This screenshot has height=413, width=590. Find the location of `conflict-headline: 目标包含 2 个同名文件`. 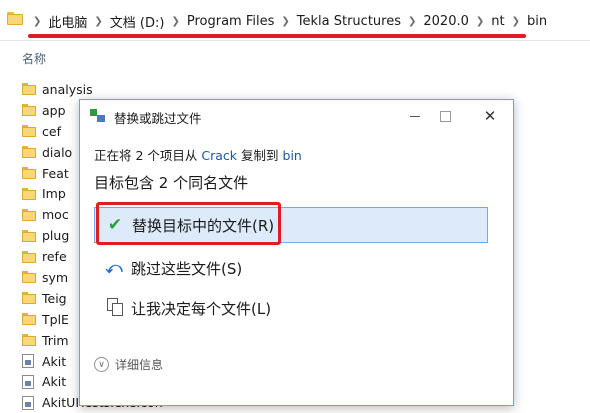

conflict-headline: 目标包含 2 个同名文件 is located at coordinates (171, 183).